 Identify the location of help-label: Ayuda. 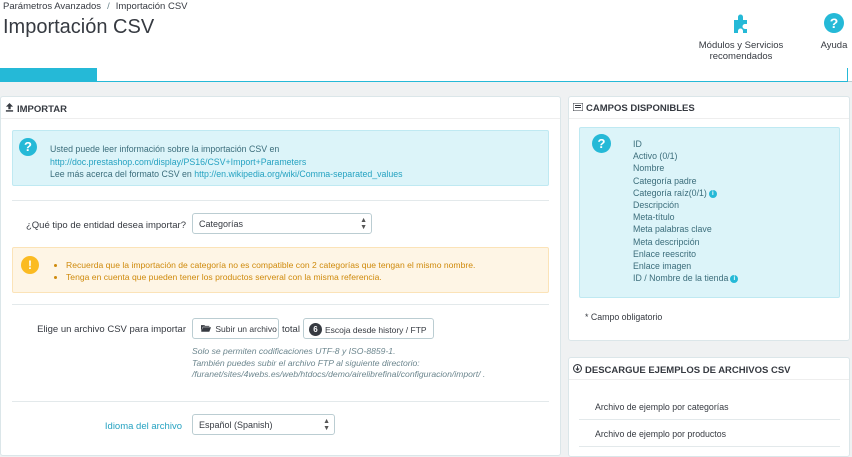
(834, 45).